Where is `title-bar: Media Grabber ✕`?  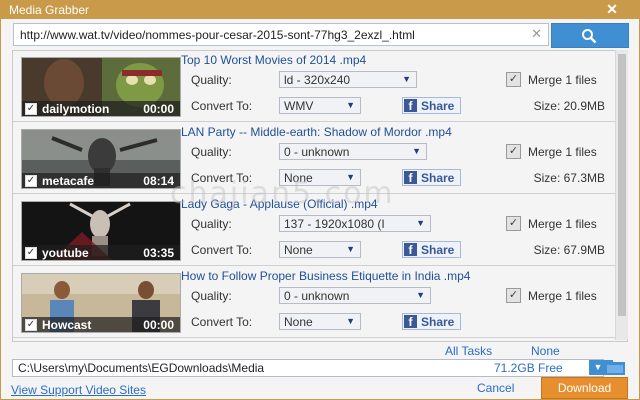
title-bar: Media Grabber ✕ is located at coordinates (320, 9).